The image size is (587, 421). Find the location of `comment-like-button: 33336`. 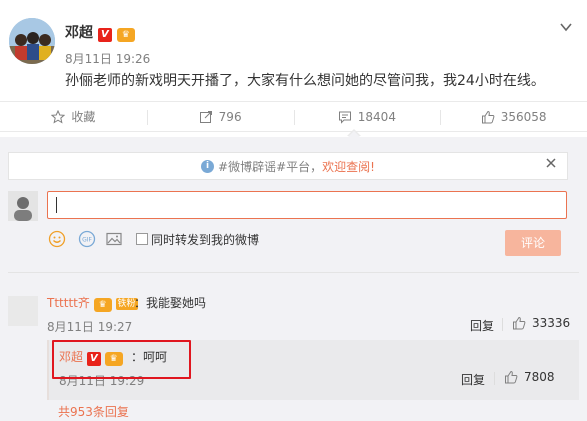

comment-like-button: 33336 is located at coordinates (541, 323).